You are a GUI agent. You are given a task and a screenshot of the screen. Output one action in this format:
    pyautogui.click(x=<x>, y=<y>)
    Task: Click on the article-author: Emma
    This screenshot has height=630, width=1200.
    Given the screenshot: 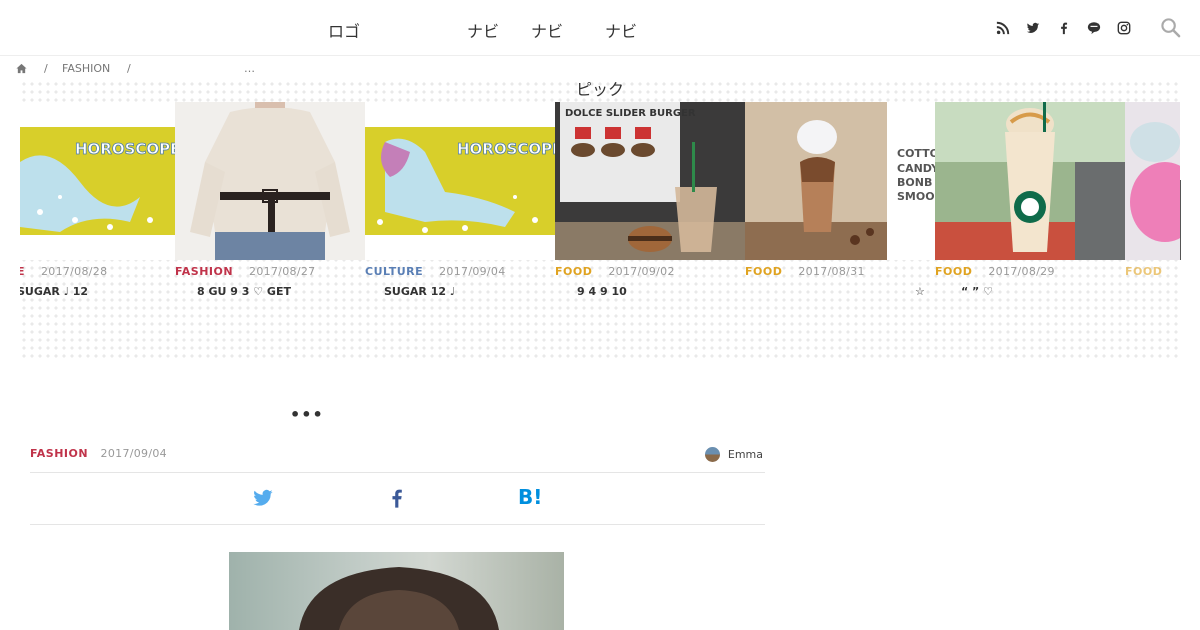 What is the action you would take?
    pyautogui.click(x=733, y=454)
    